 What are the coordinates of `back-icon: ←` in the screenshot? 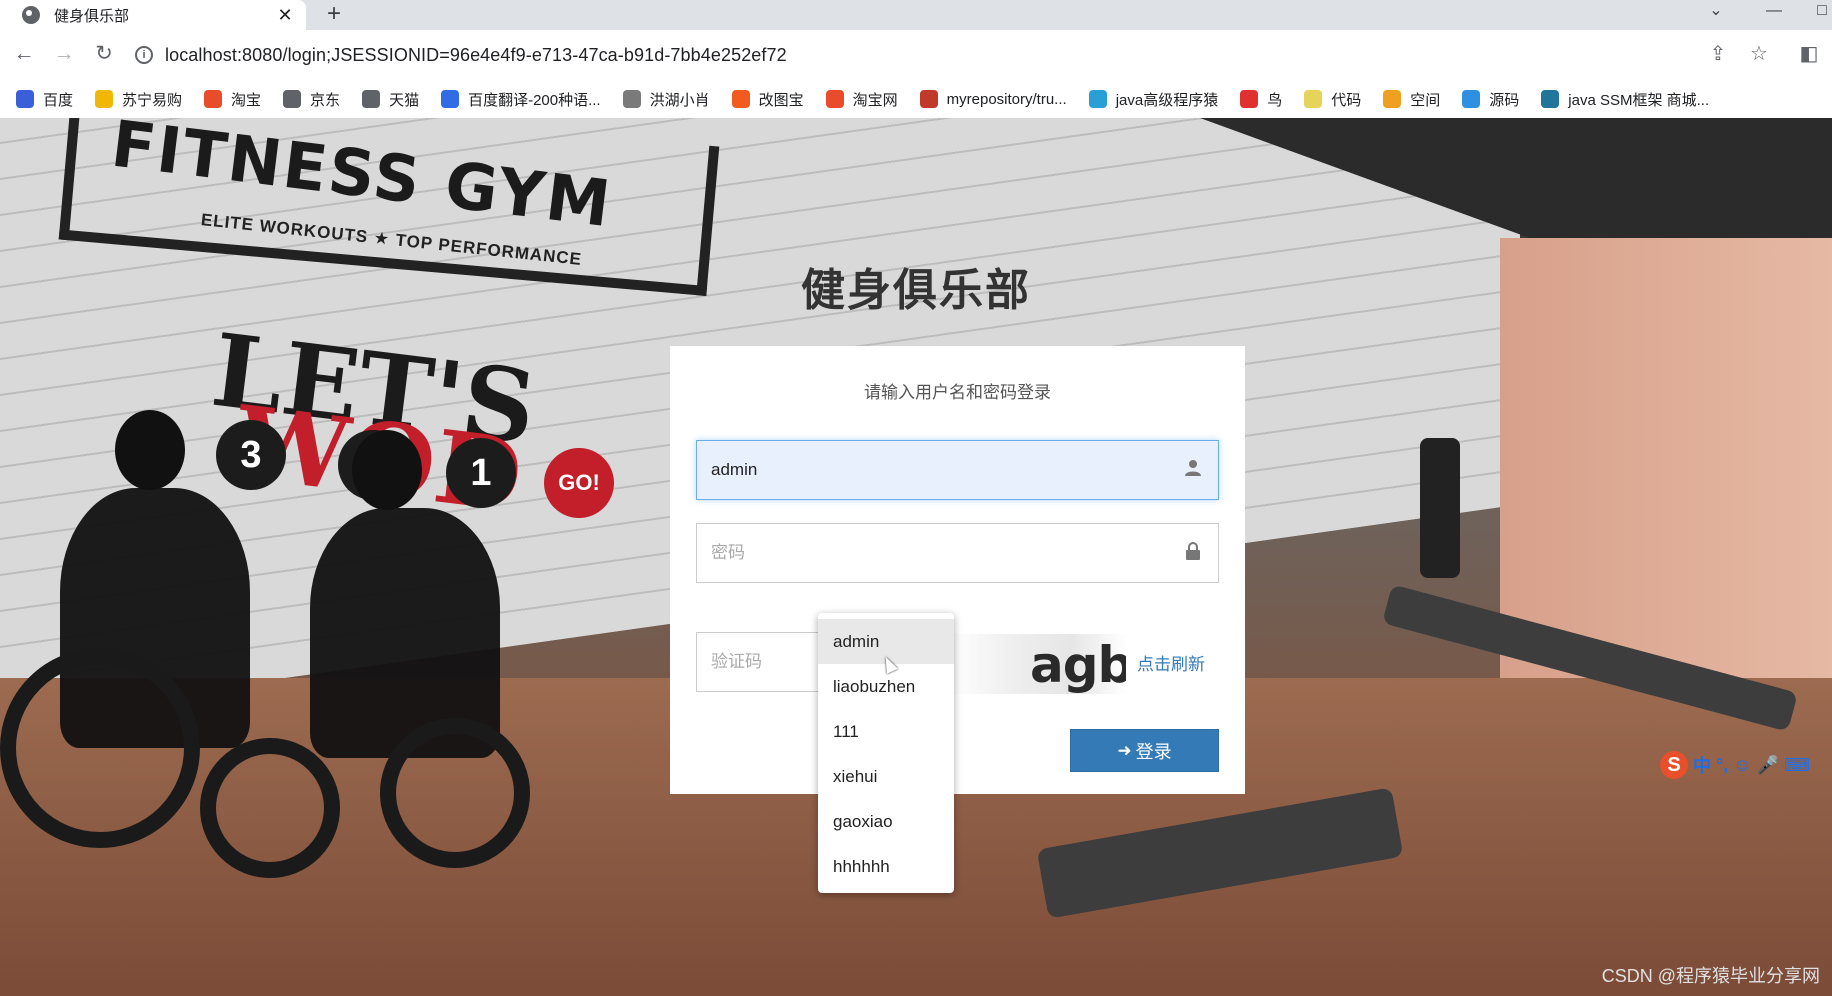 It's located at (24, 54).